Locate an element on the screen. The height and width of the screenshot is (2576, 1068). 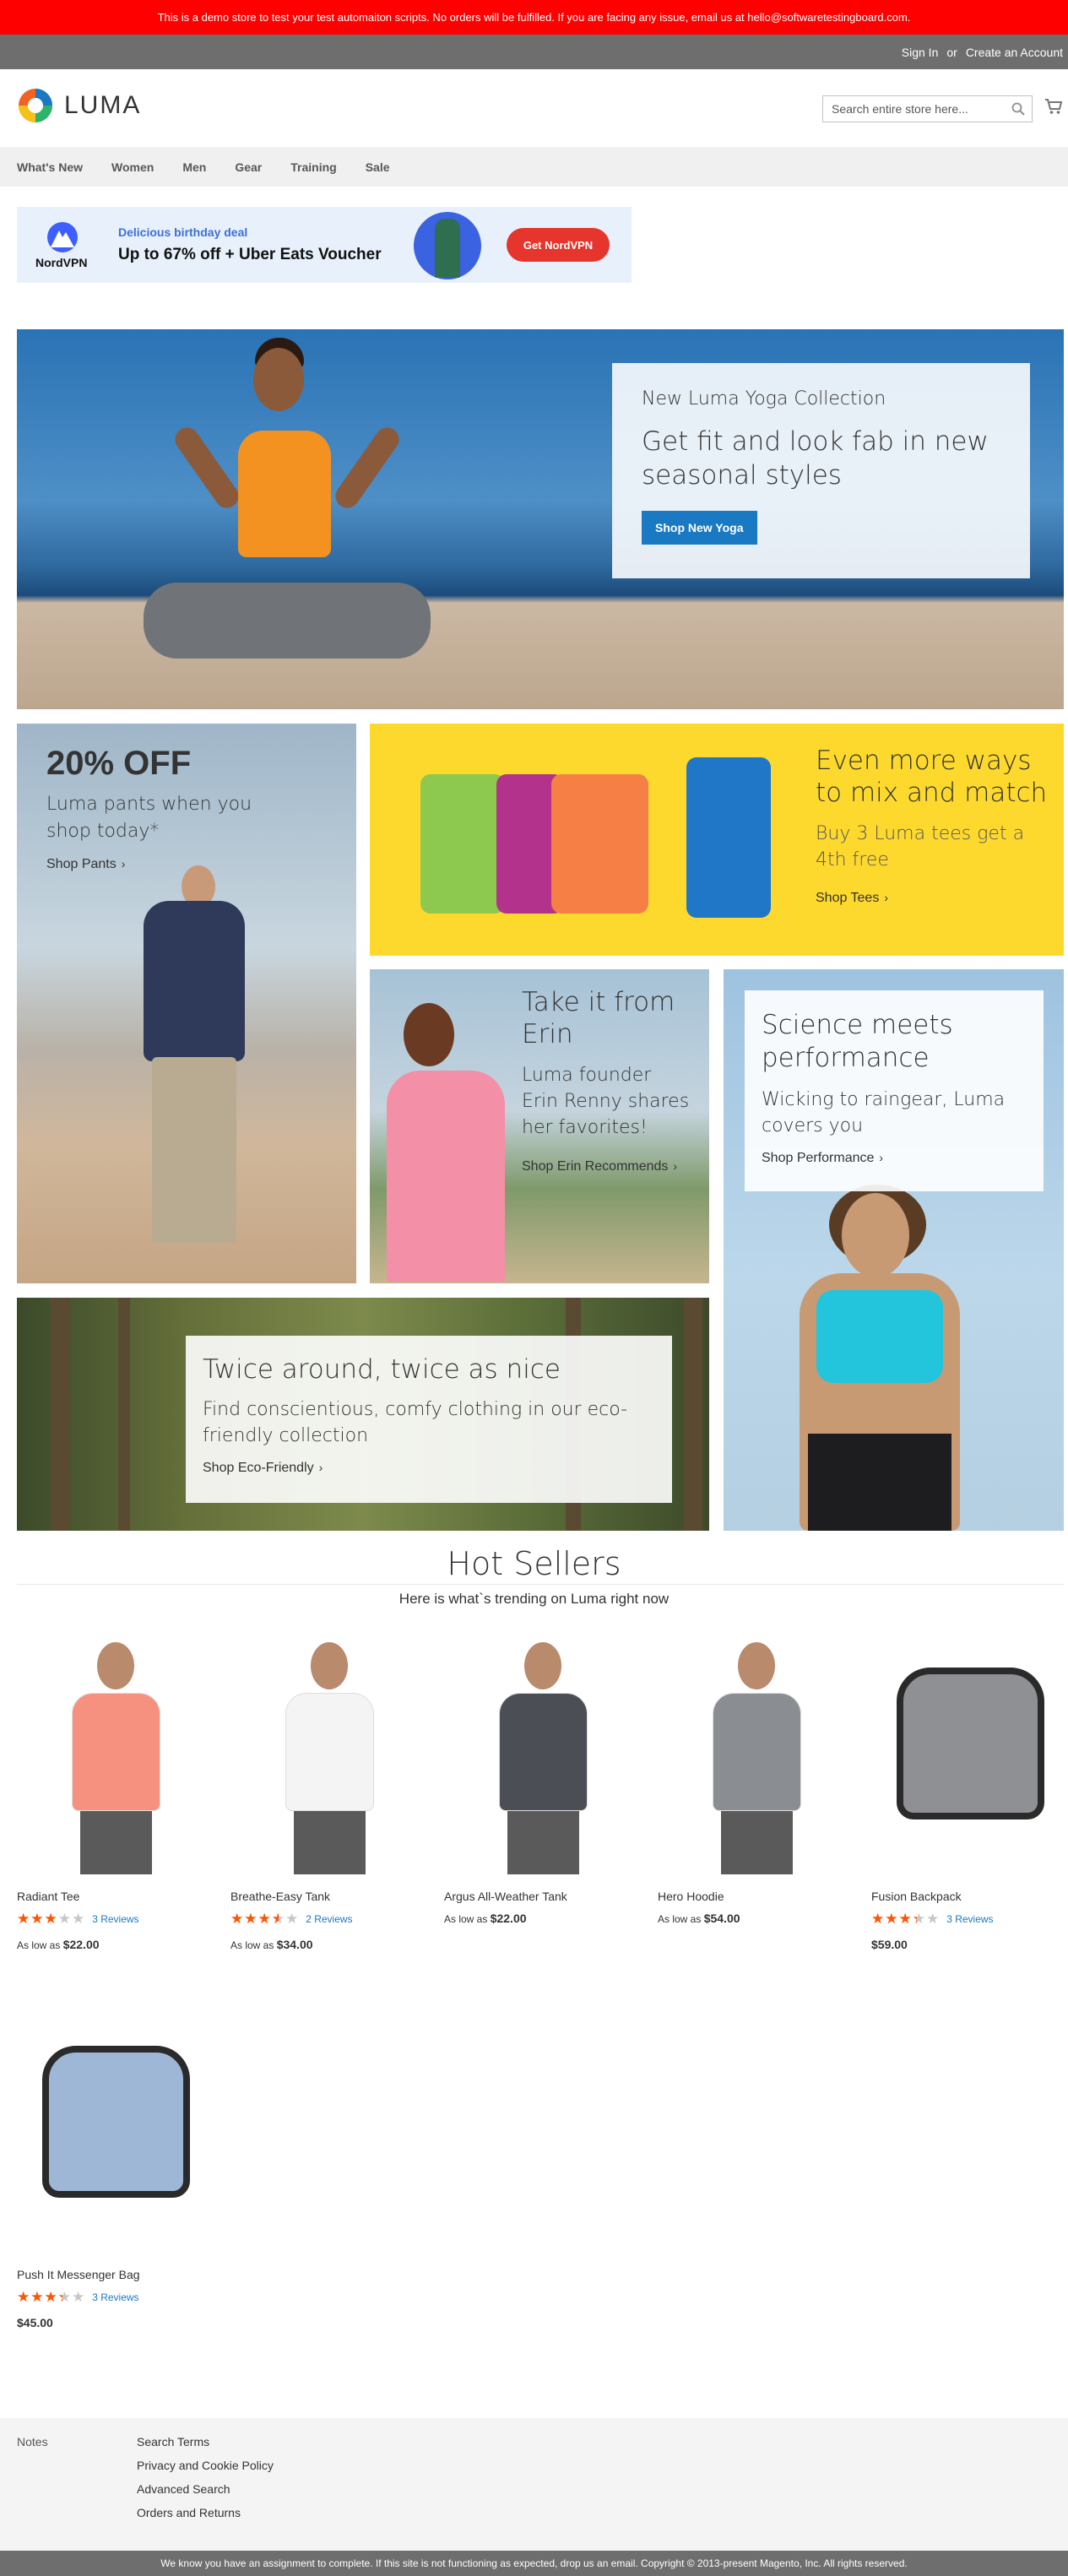
footer-link-orders-returns: Orders and Returns is located at coordinates (205, 2513).